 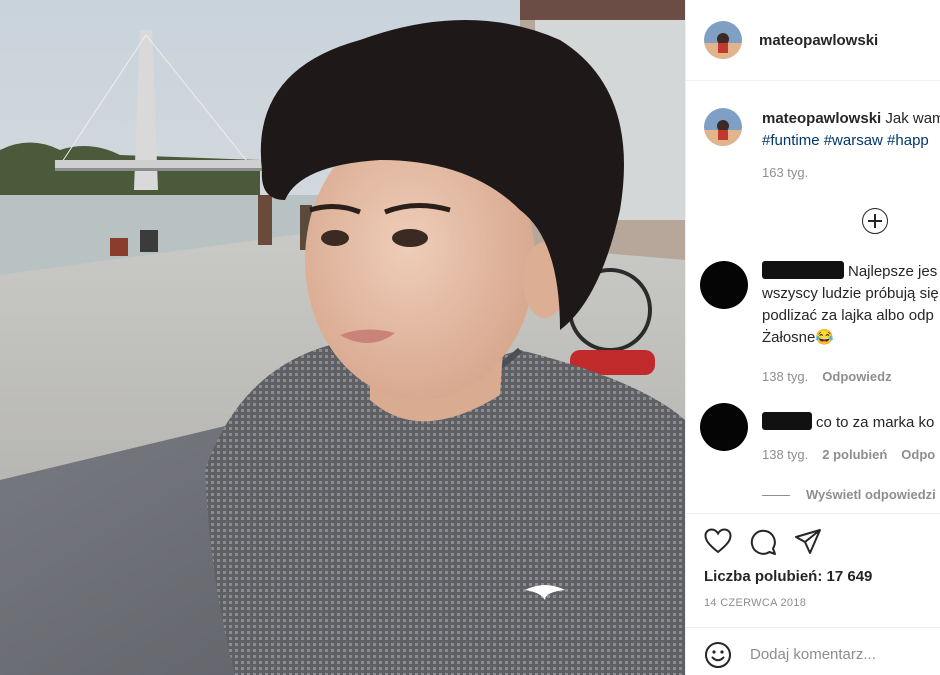 I want to click on heart-icon, so click(x=718, y=543).